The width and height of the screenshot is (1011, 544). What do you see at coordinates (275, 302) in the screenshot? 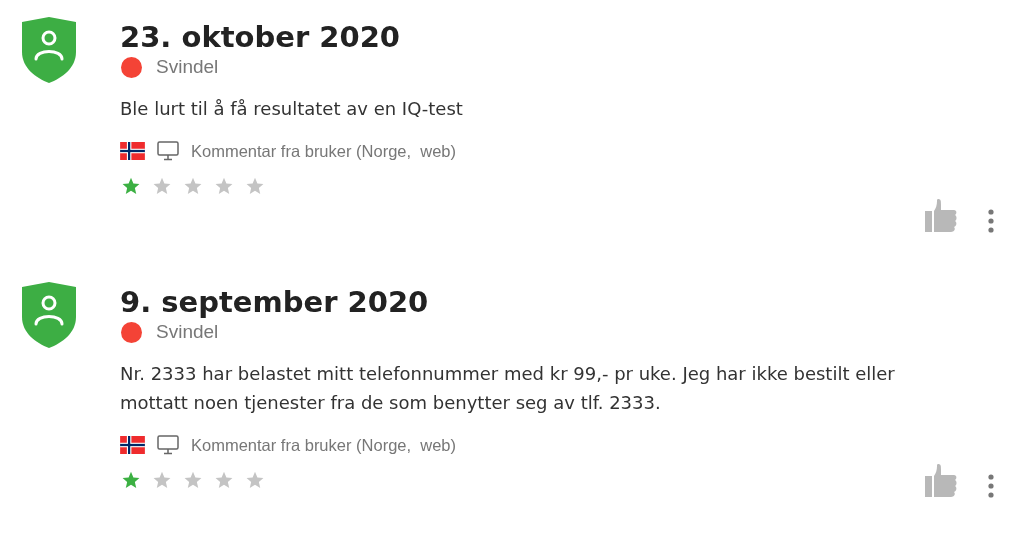
I see `comment-date: 9. september 2020` at bounding box center [275, 302].